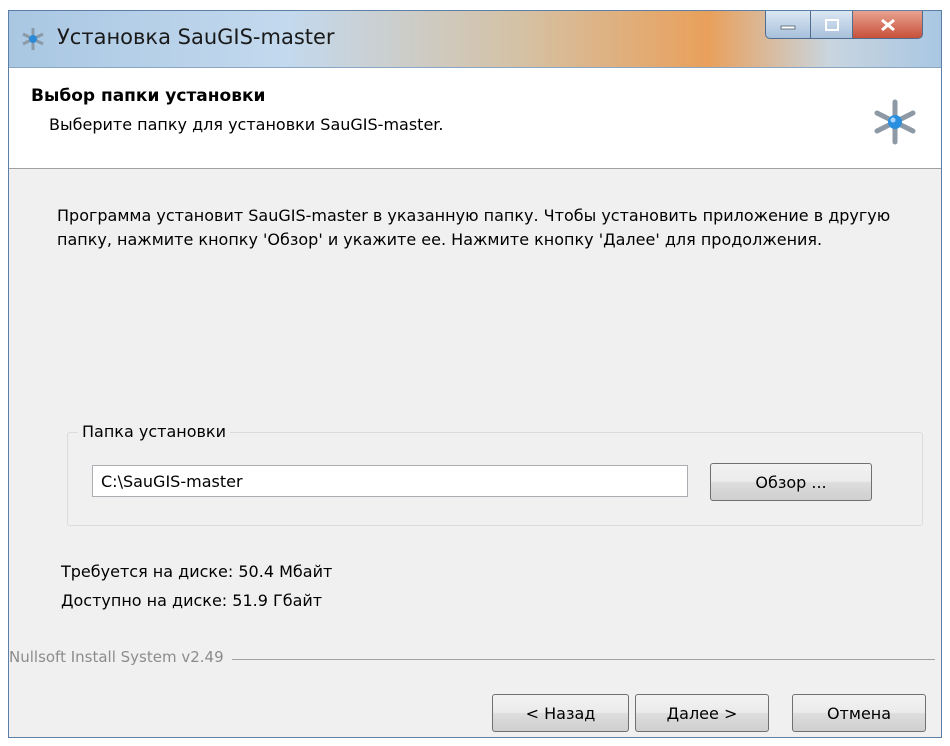 The width and height of the screenshot is (950, 746). I want to click on window-title: Установка SauGIS-master, so click(196, 37).